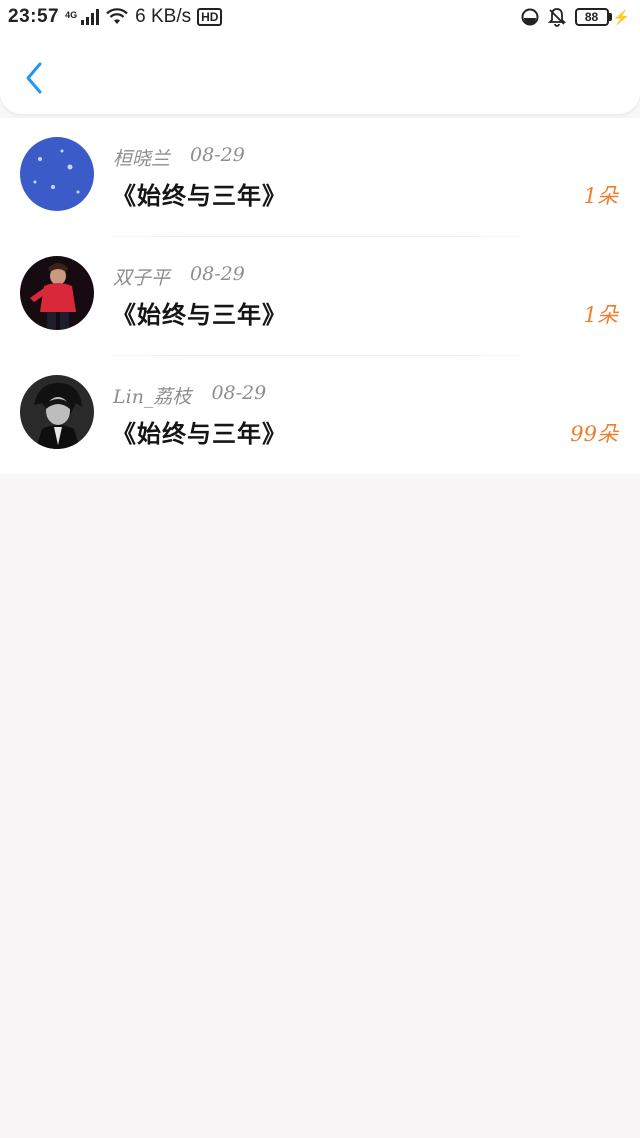 The width and height of the screenshot is (640, 1138). I want to click on bell-muted-icon, so click(556, 17).